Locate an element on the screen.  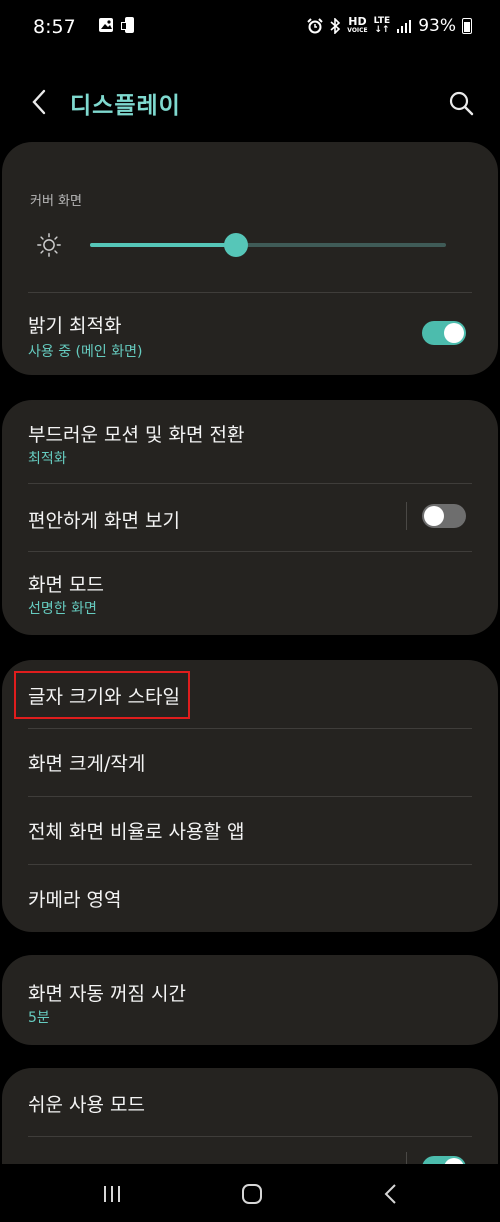
navigation-bar is located at coordinates (250, 1193).